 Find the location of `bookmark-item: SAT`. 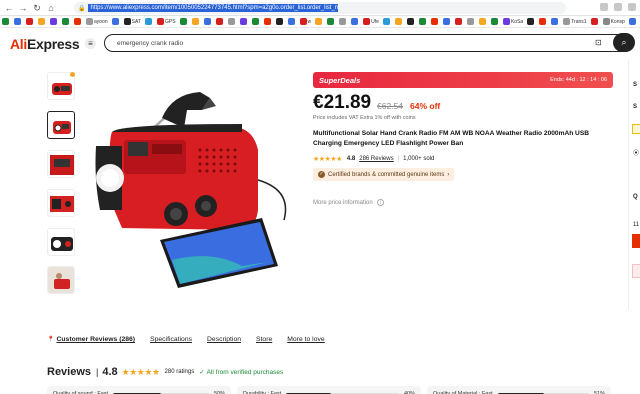

bookmark-item: SAT is located at coordinates (132, 21).